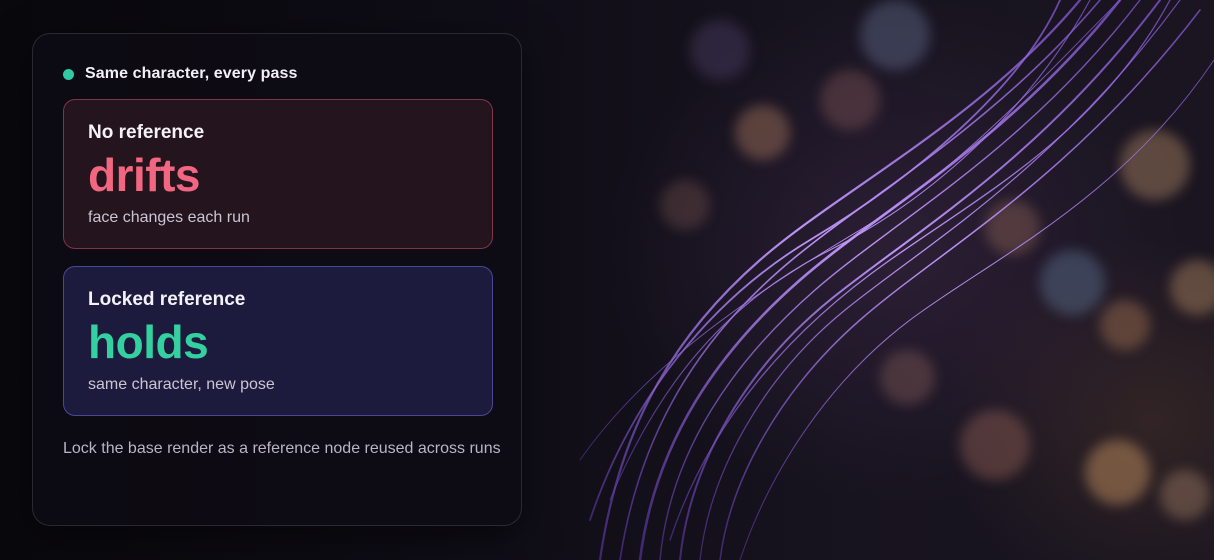  Describe the element at coordinates (169, 217) in the screenshot. I see `panel-subtitle: face changes each run` at that location.